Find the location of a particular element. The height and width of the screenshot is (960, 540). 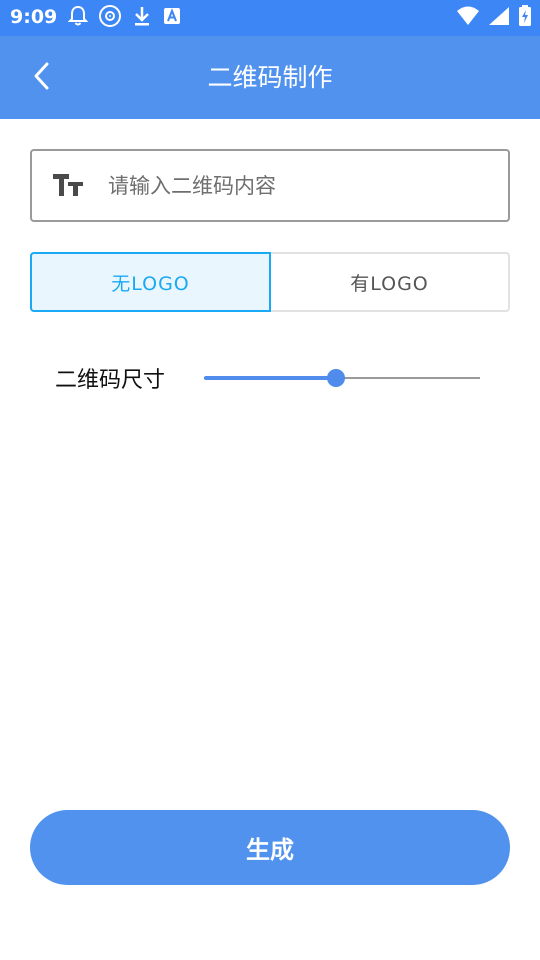

signal-icon is located at coordinates (499, 18).